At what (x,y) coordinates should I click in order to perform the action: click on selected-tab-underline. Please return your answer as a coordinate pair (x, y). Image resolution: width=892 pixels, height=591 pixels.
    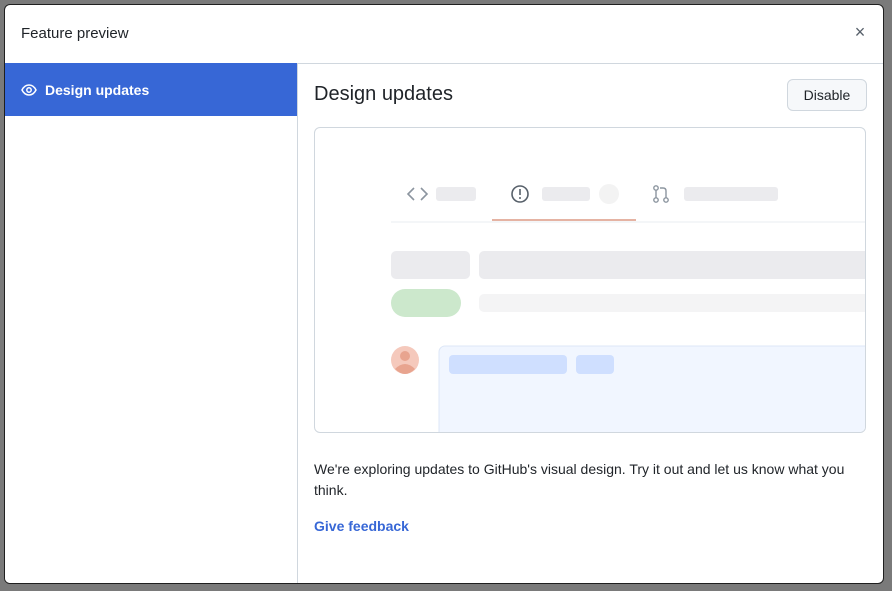
    Looking at the image, I should click on (564, 220).